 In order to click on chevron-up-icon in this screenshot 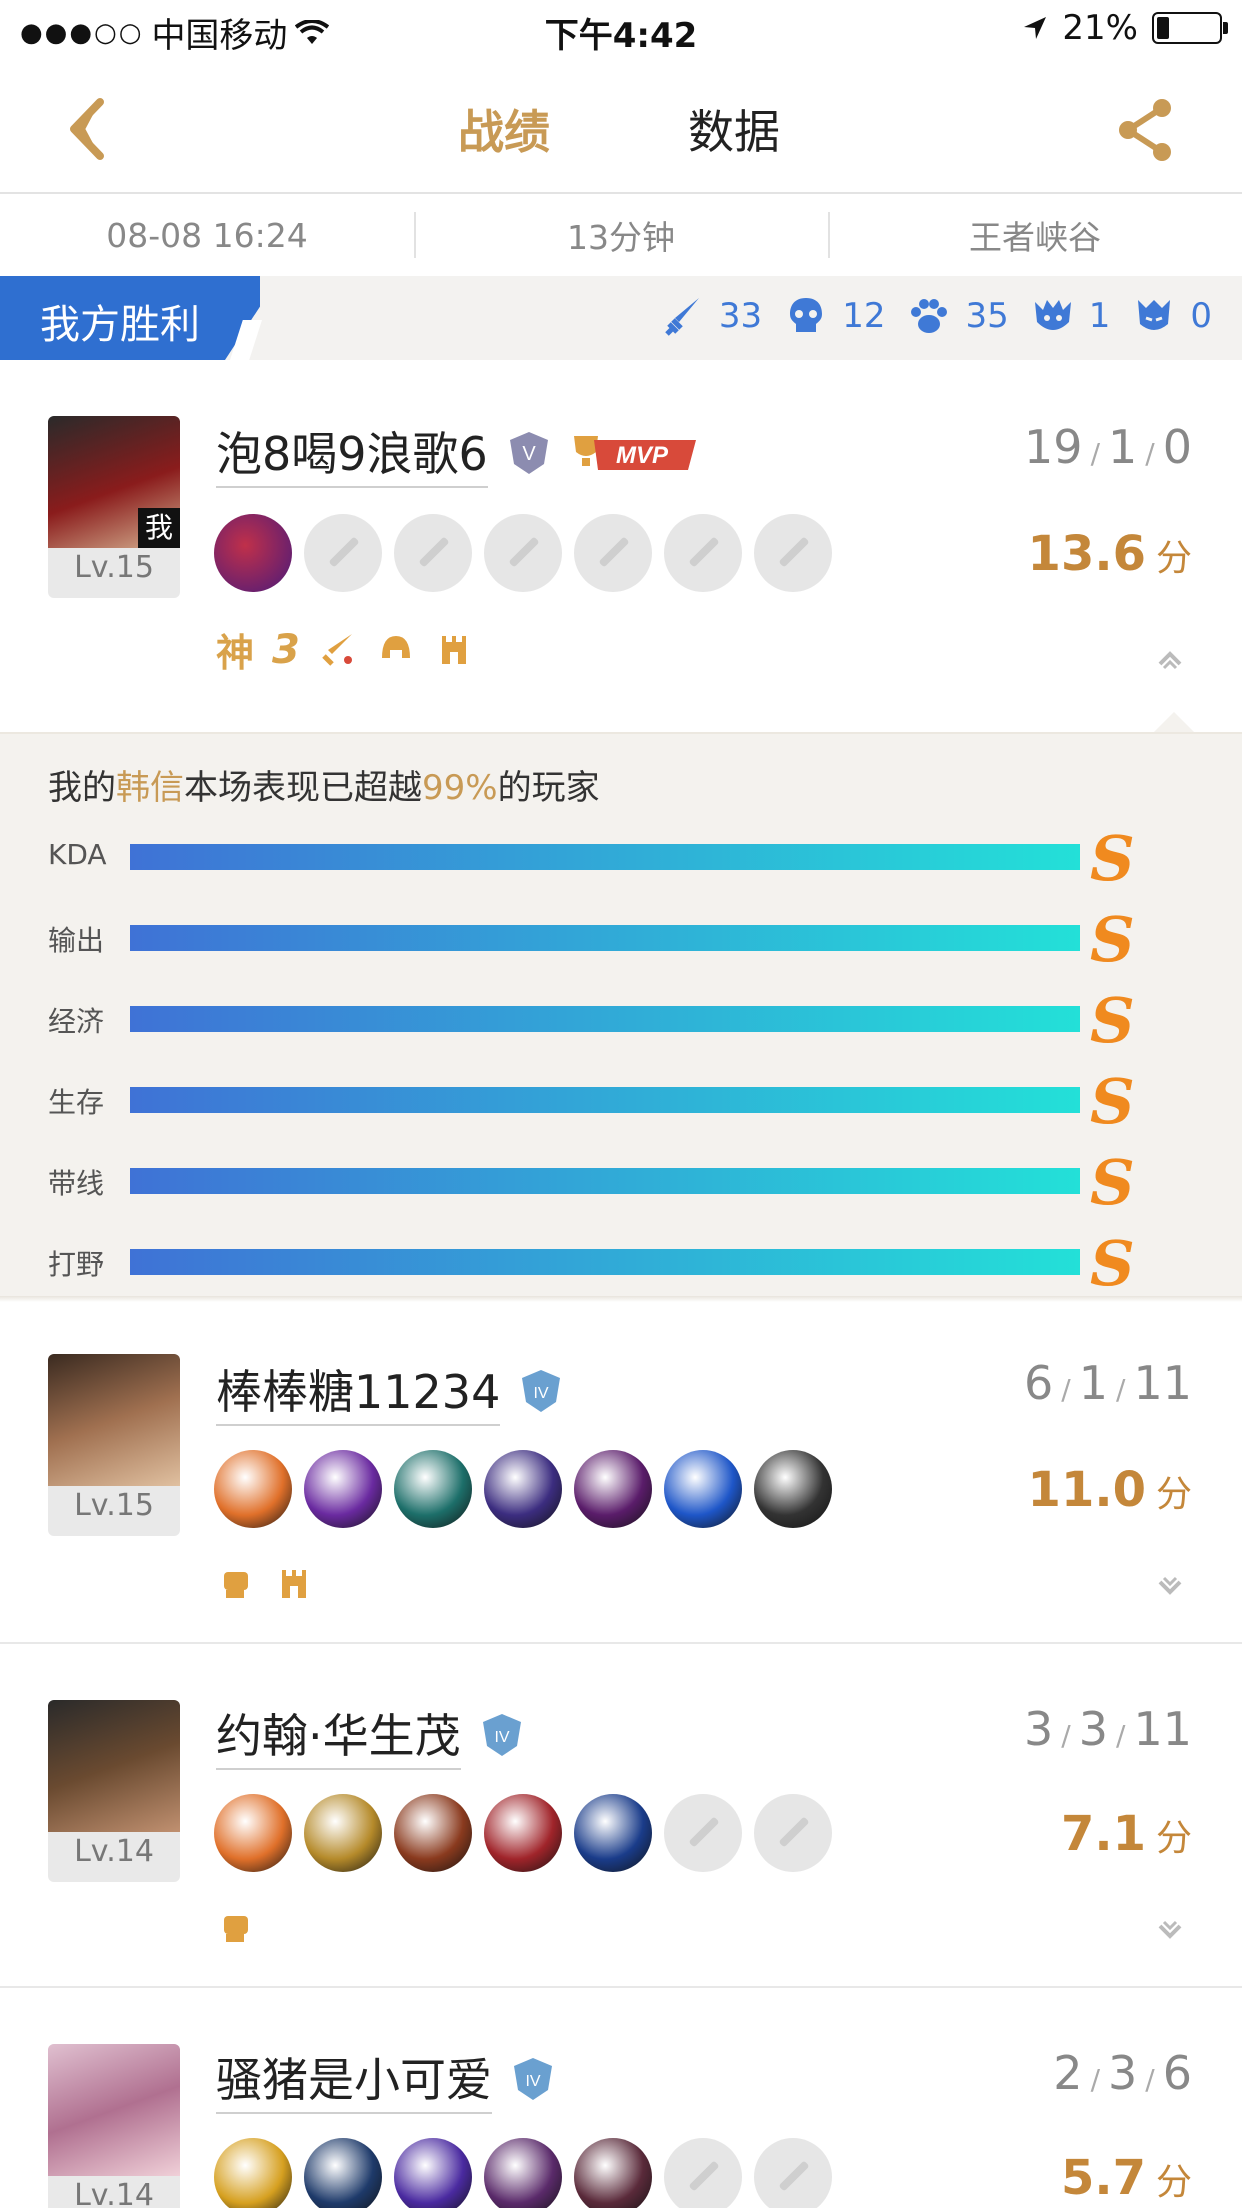, I will do `click(1170, 658)`.